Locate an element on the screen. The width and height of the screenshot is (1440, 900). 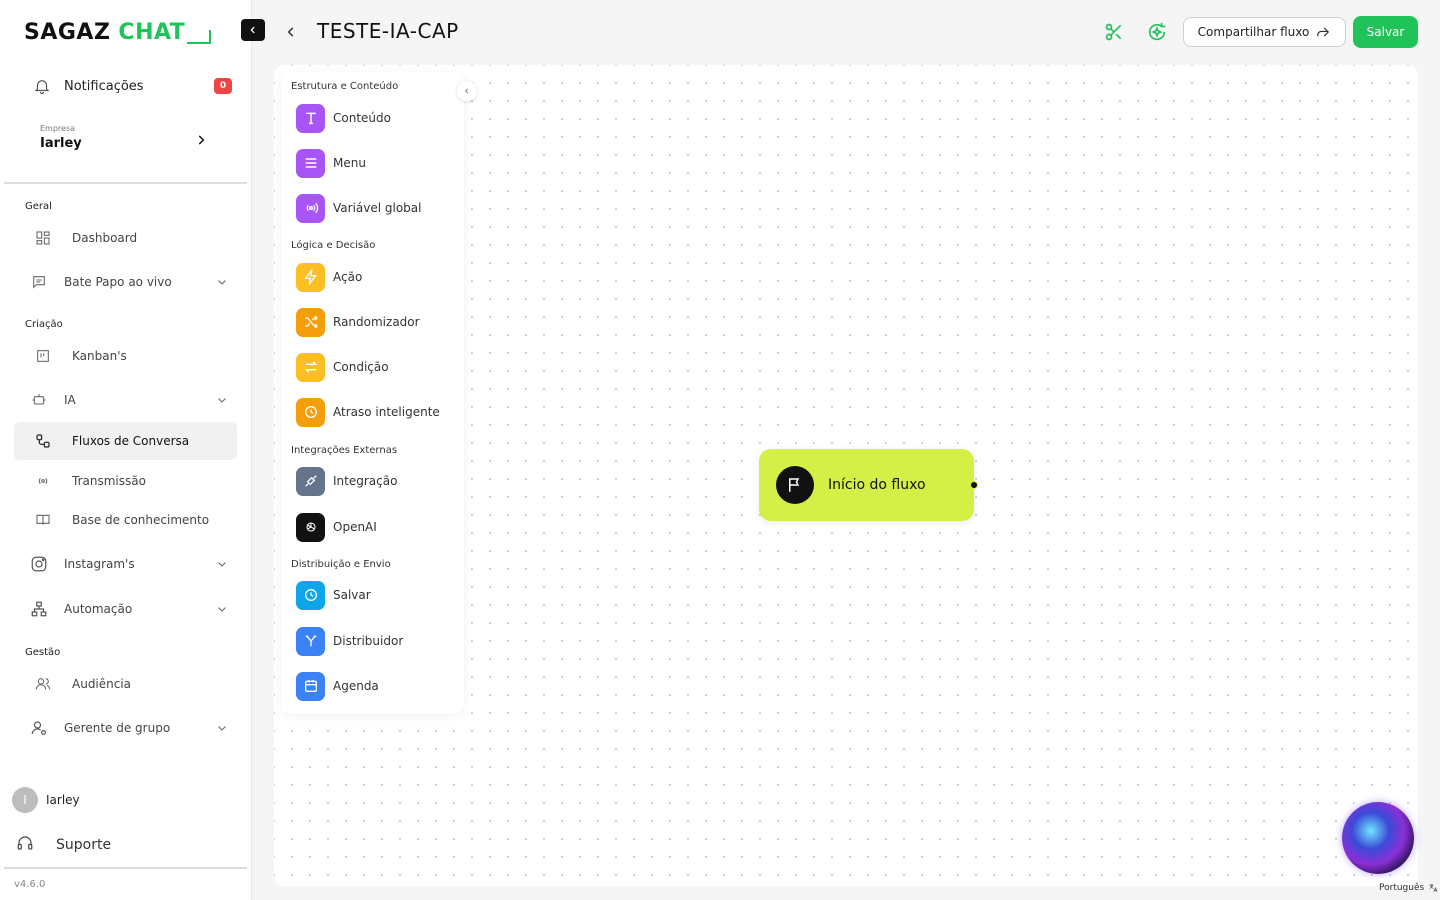
palette-item-integracao: Integração is located at coordinates (346, 481).